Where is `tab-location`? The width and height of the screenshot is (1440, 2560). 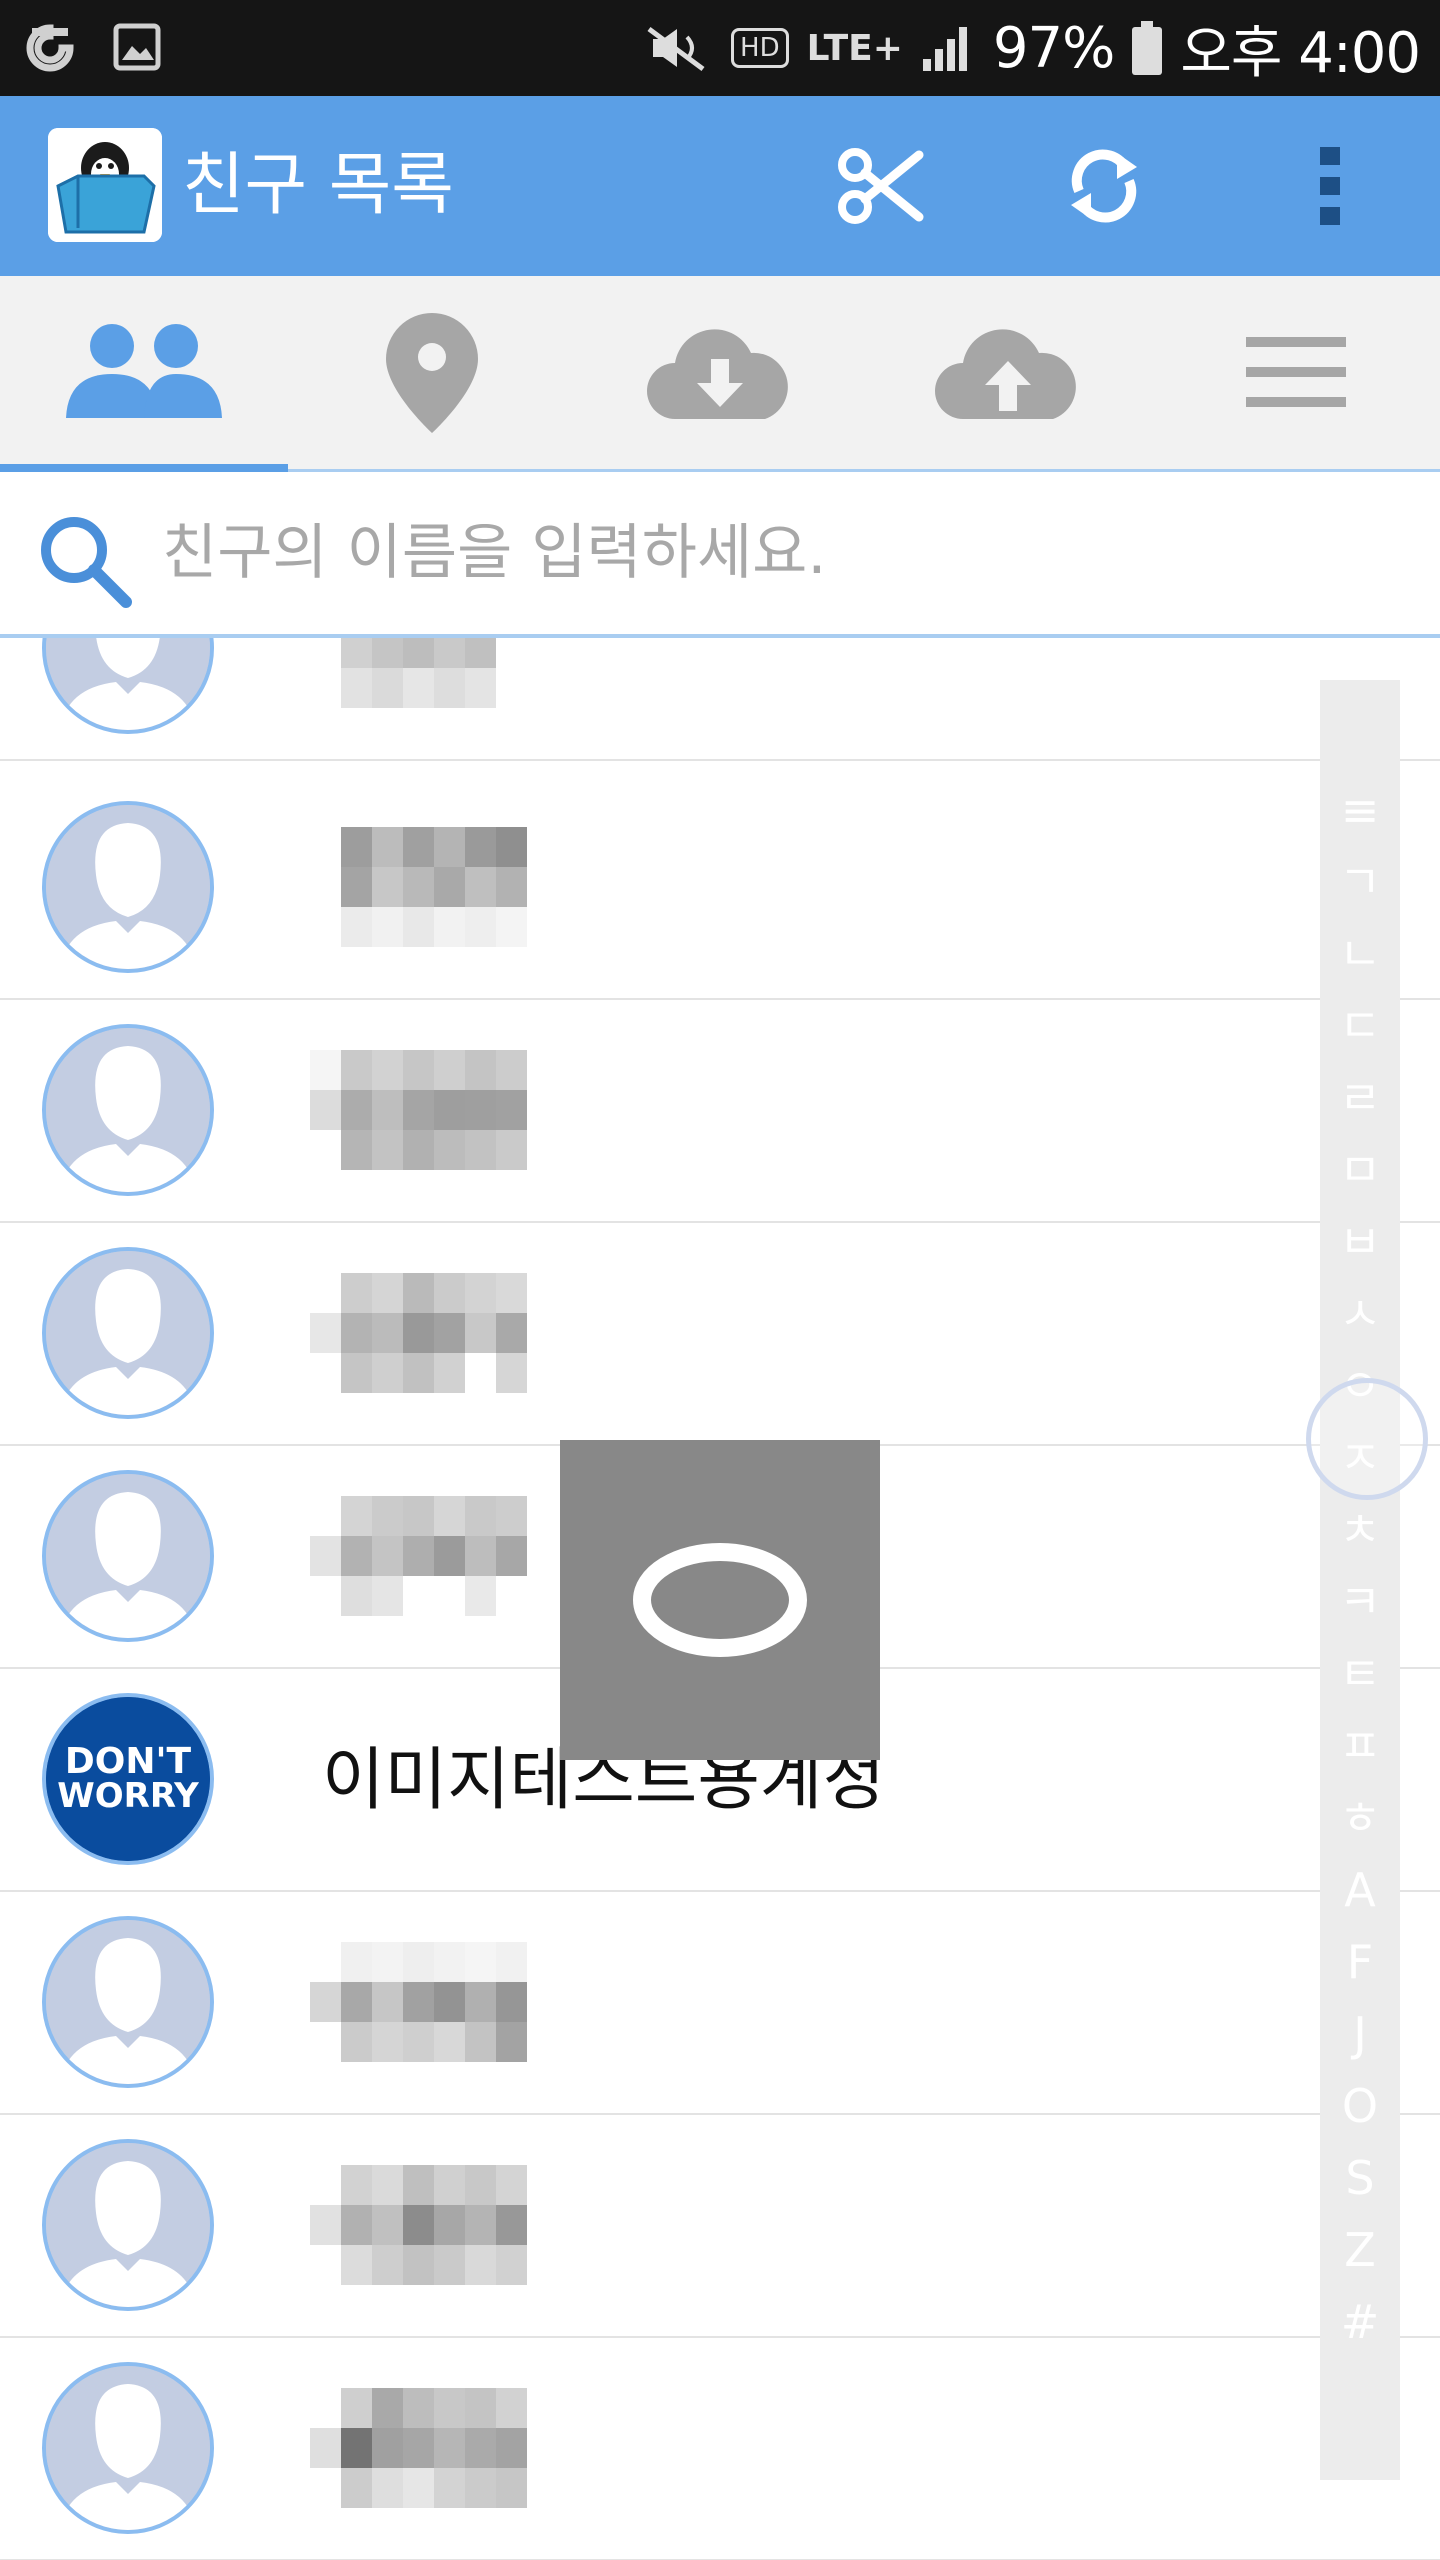
tab-location is located at coordinates (432, 372).